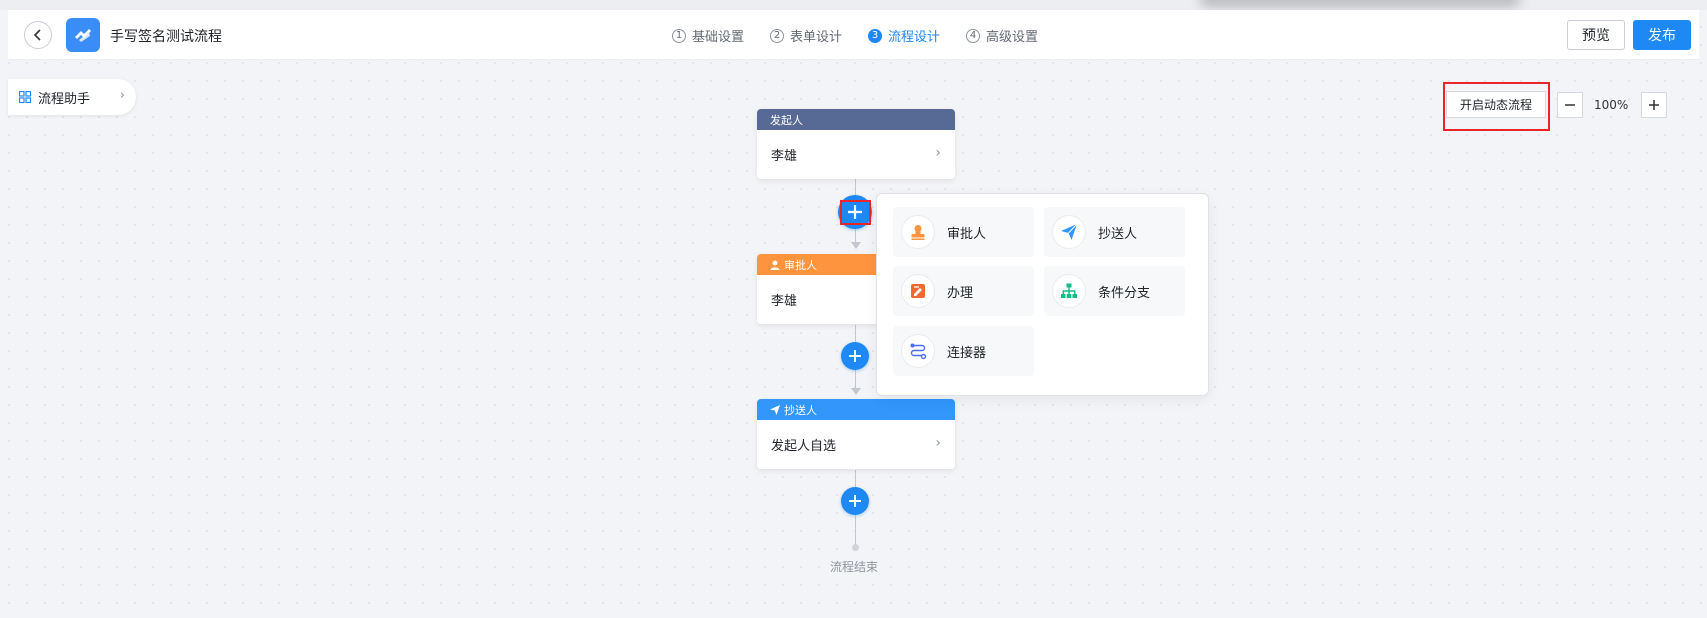  I want to click on initiator-node: 发起人 李雄 ›, so click(856, 144).